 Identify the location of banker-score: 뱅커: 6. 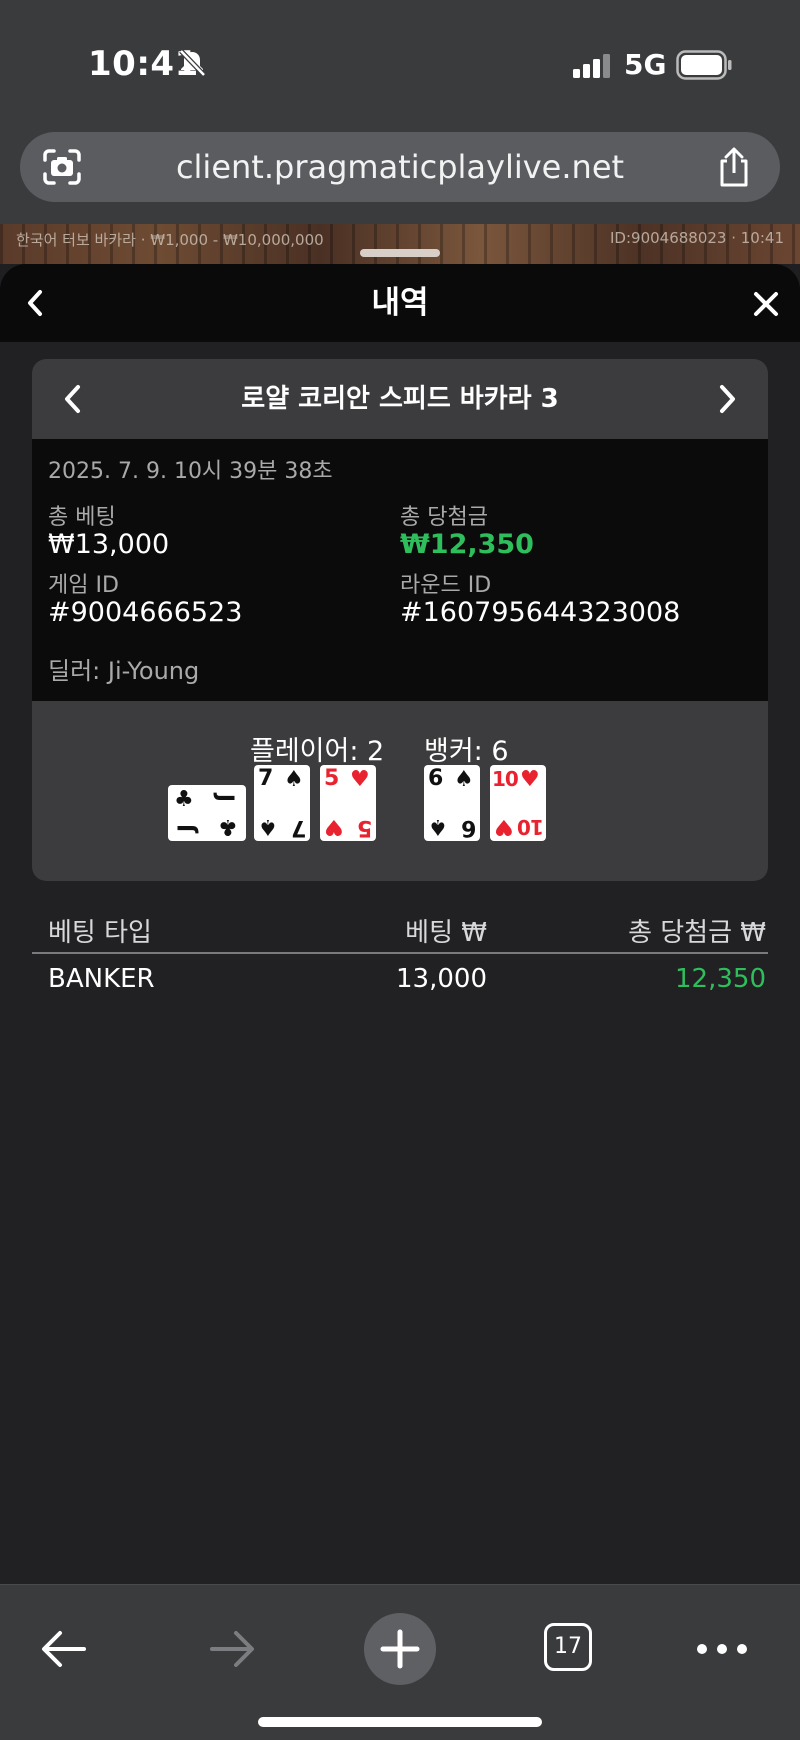
(466, 751).